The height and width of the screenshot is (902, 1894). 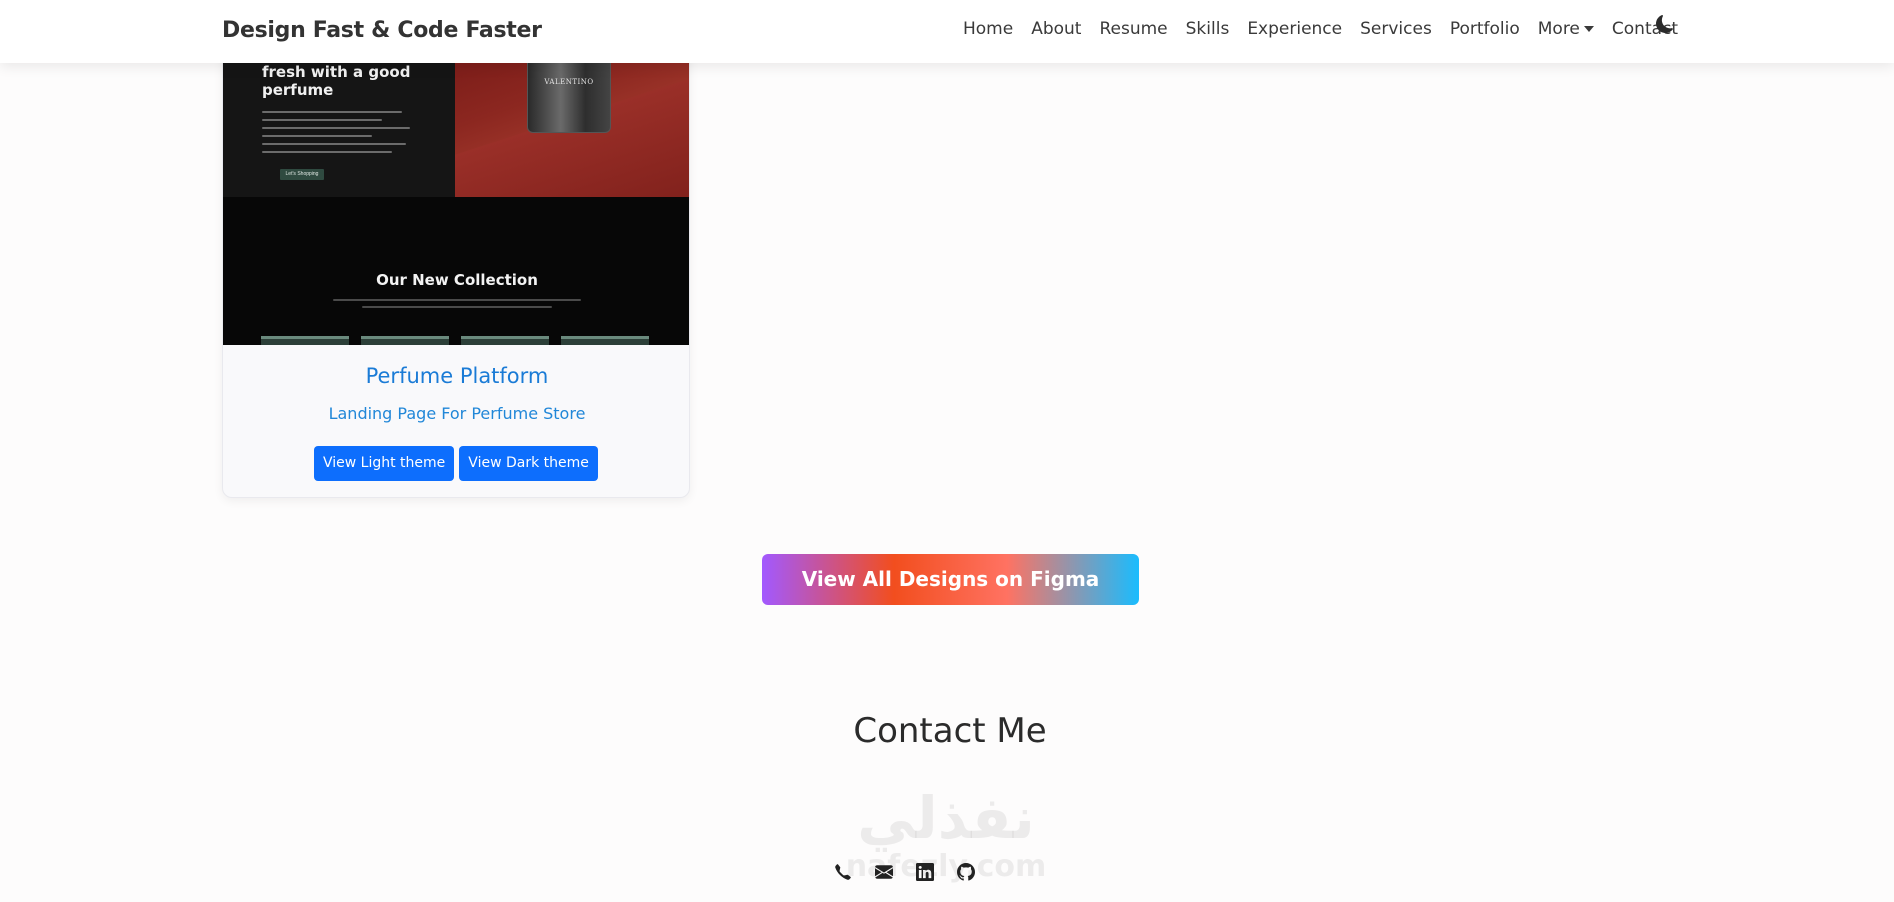 What do you see at coordinates (884, 872) in the screenshot?
I see `email-icon` at bounding box center [884, 872].